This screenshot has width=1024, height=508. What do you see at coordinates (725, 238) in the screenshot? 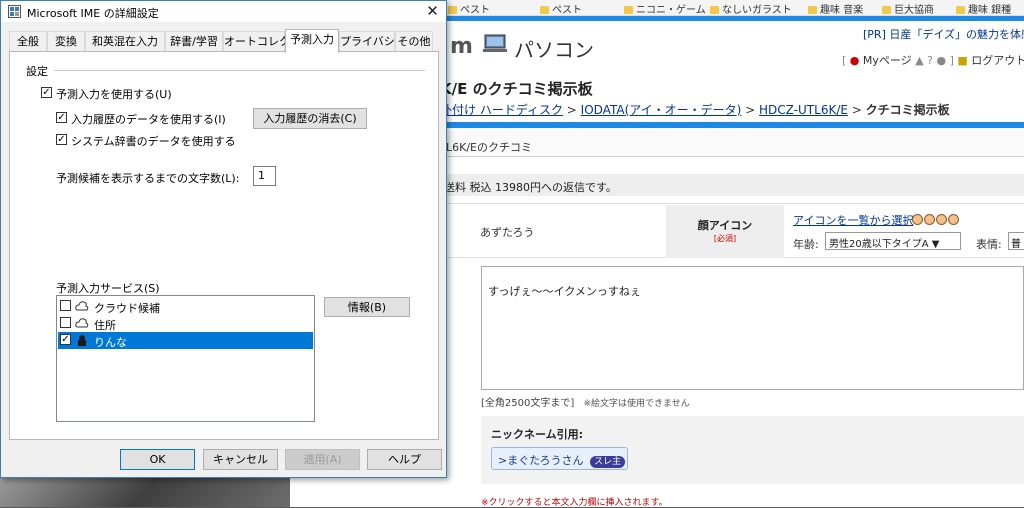
I see `required-mark: [必須]` at bounding box center [725, 238].